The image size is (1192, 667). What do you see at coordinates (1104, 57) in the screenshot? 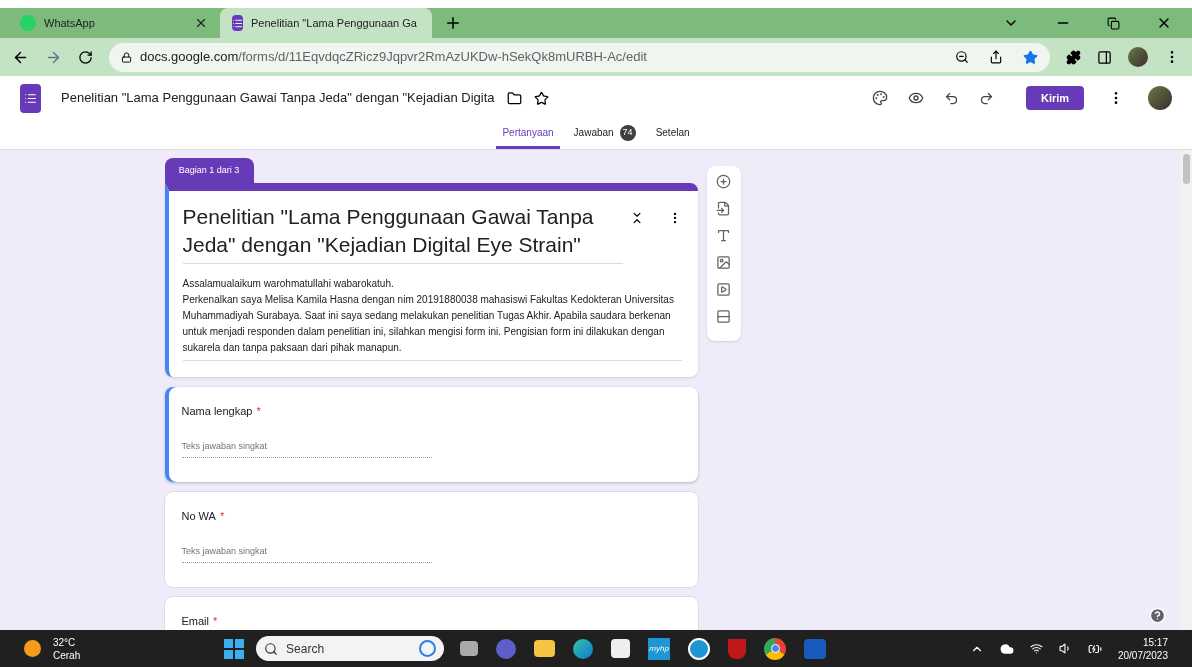
I see `side-panel-icon` at bounding box center [1104, 57].